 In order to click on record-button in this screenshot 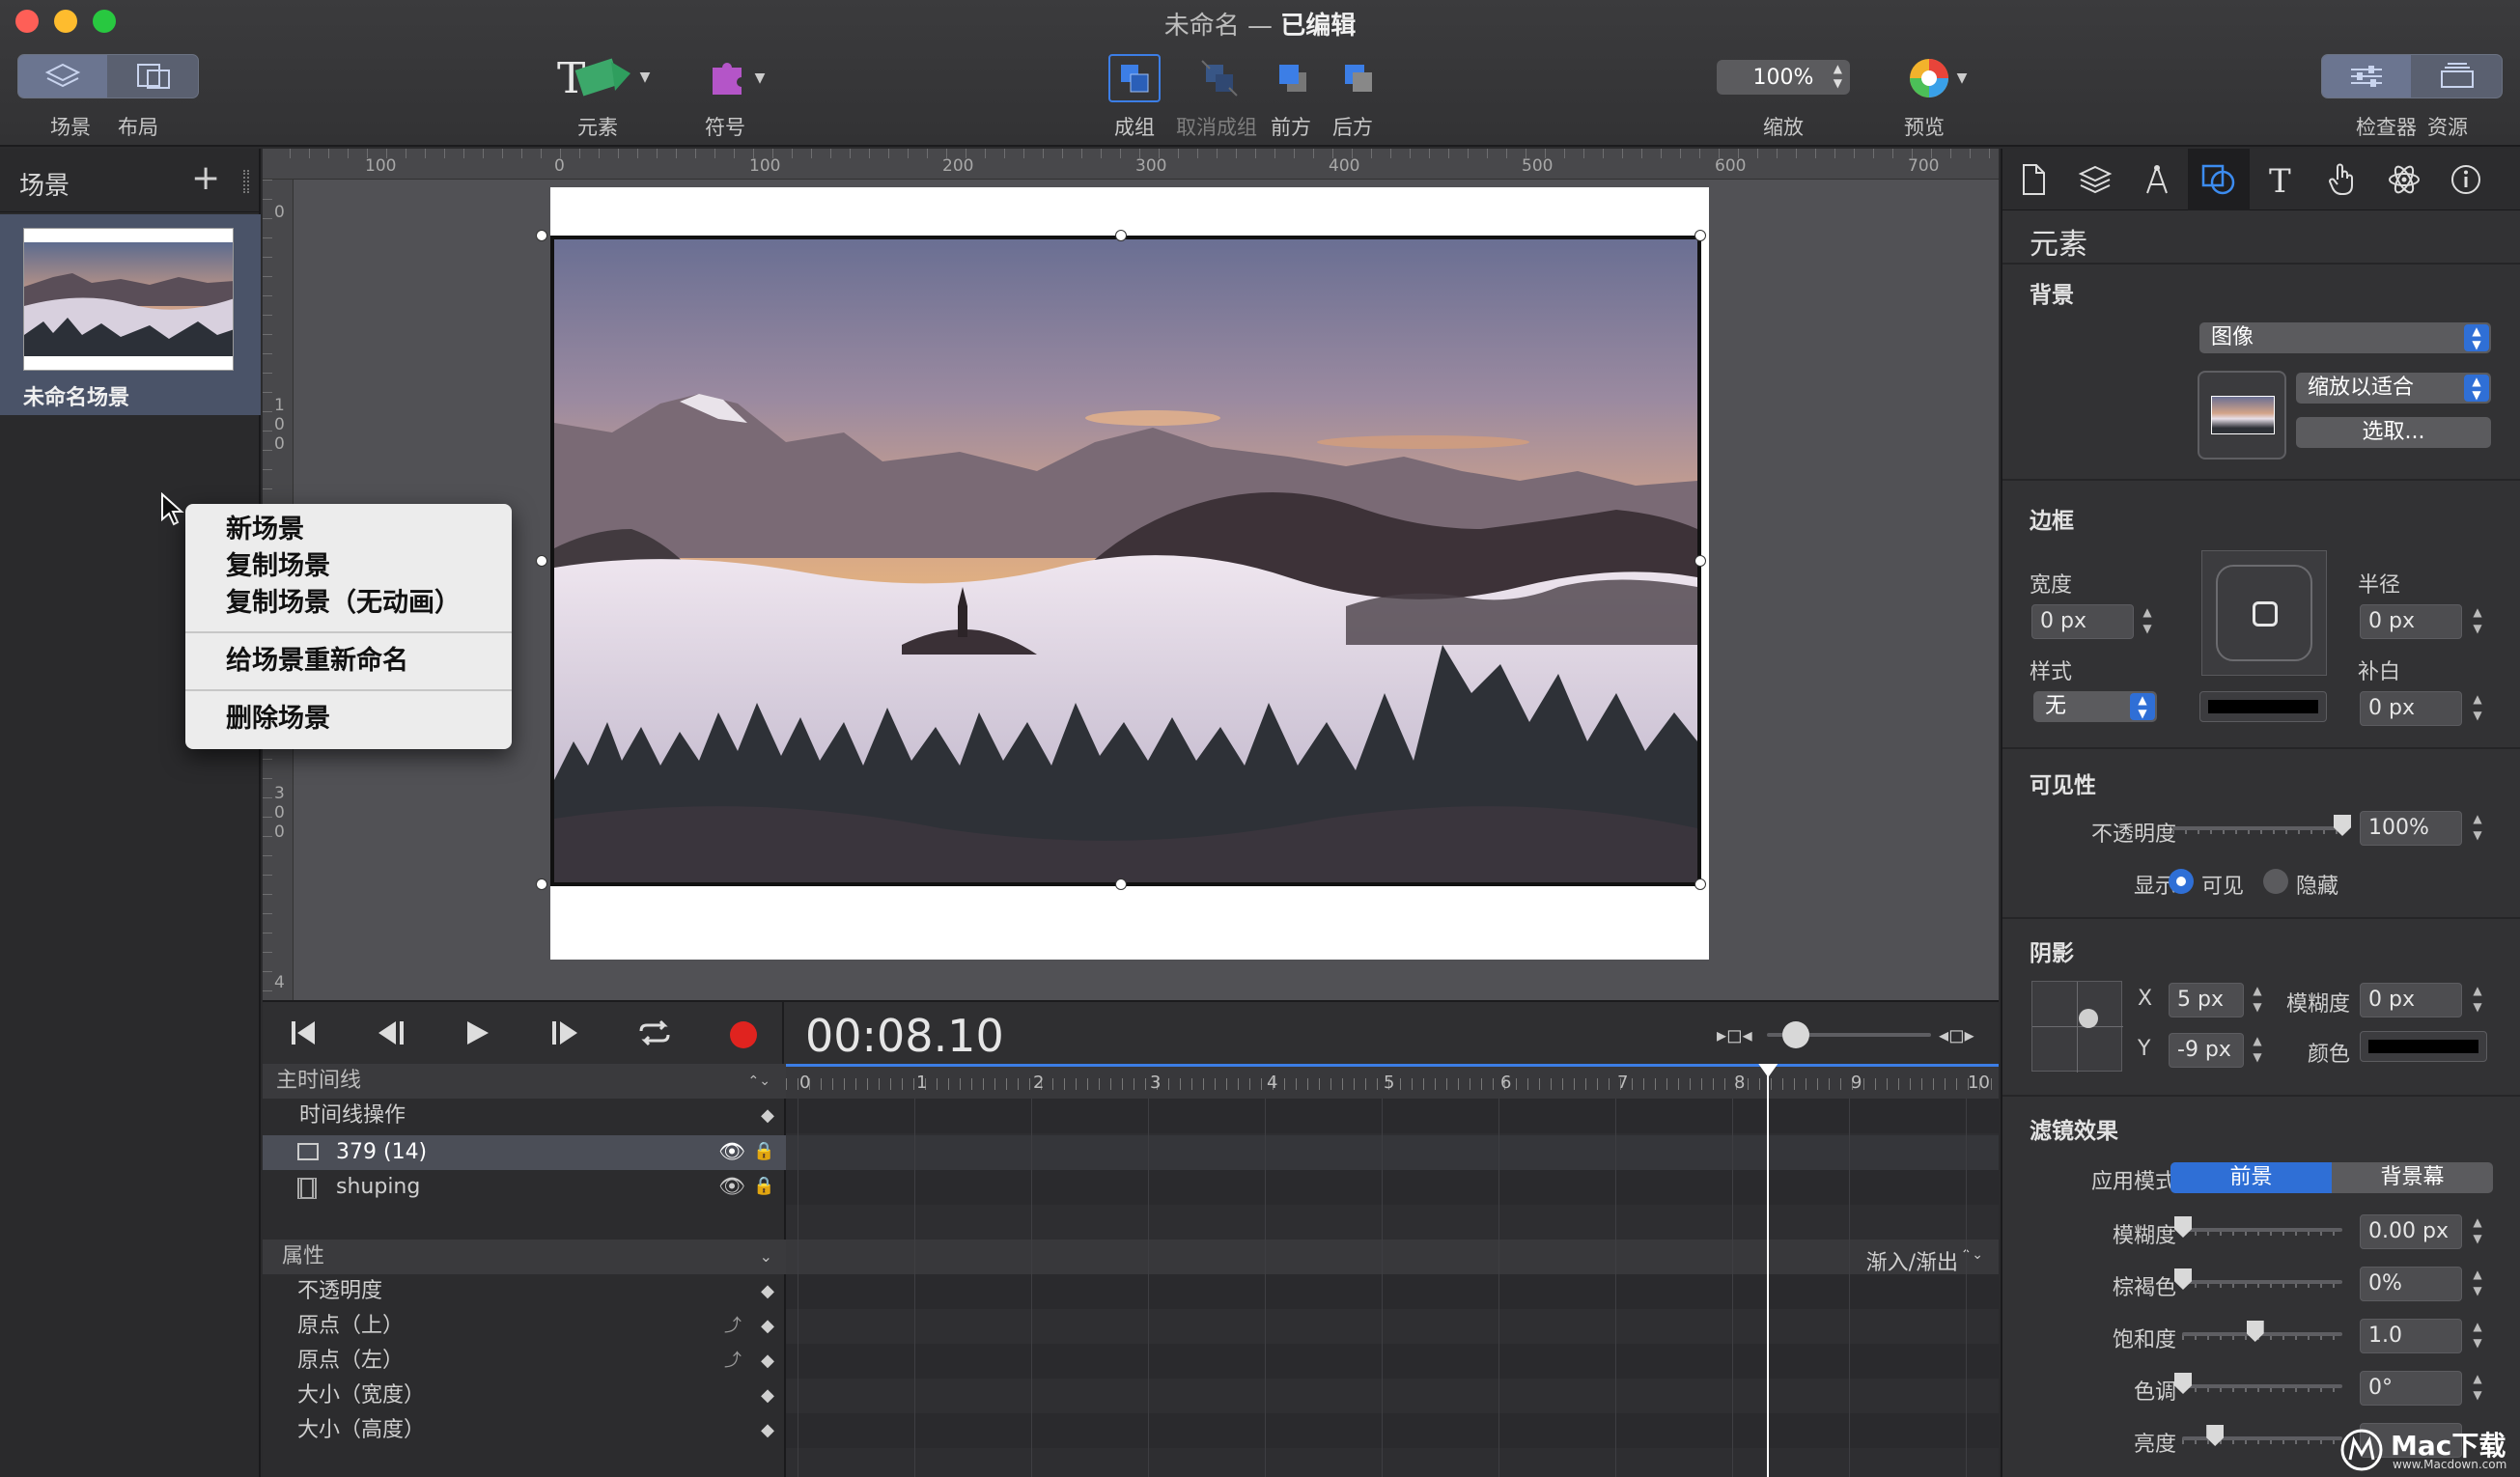, I will do `click(743, 1035)`.